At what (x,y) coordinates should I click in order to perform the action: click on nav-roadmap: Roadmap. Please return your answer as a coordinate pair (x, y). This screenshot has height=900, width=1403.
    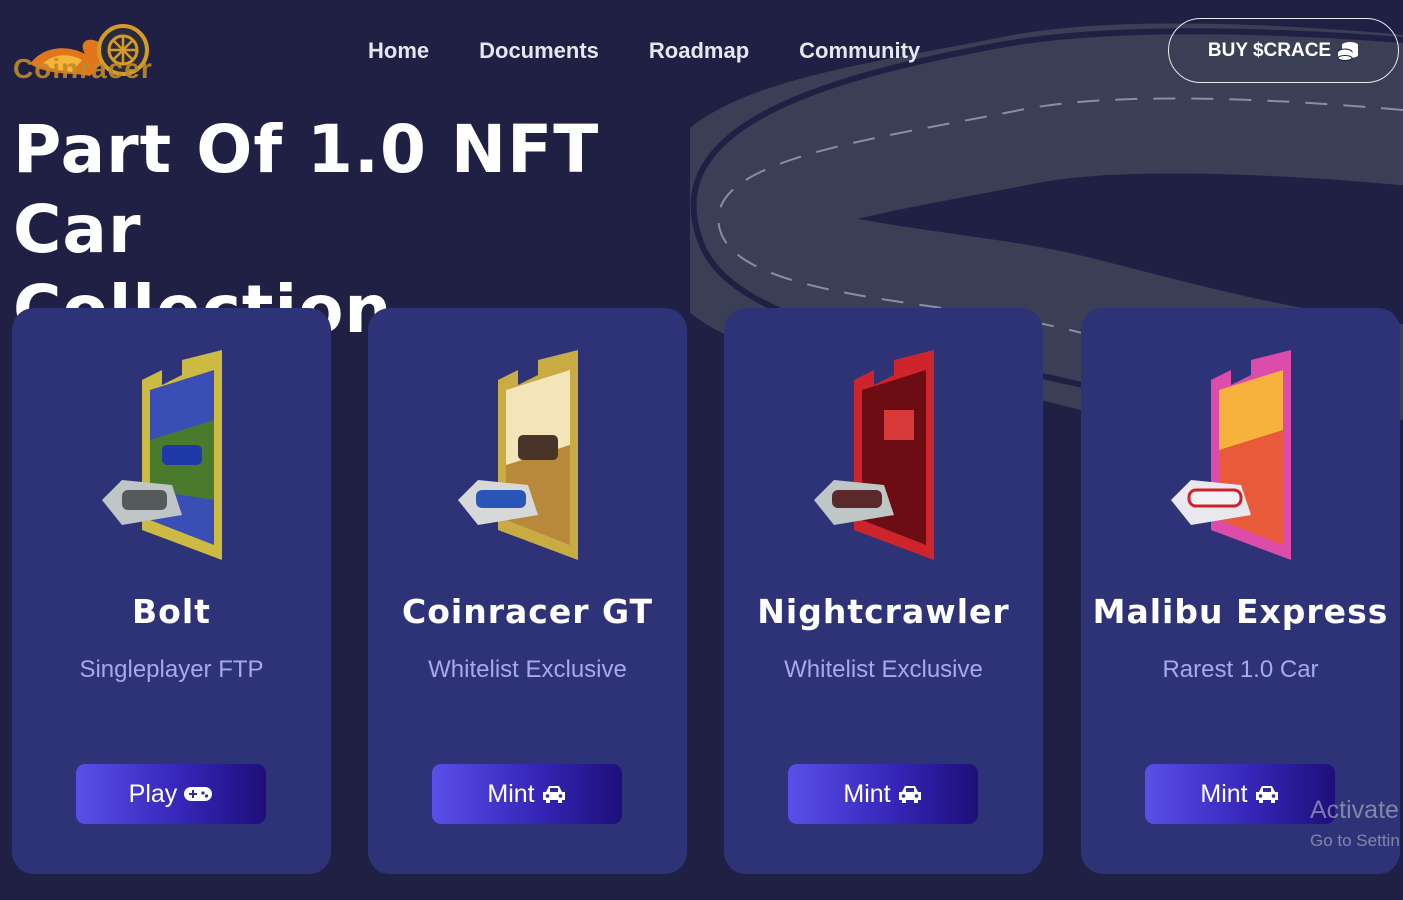
    Looking at the image, I should click on (699, 51).